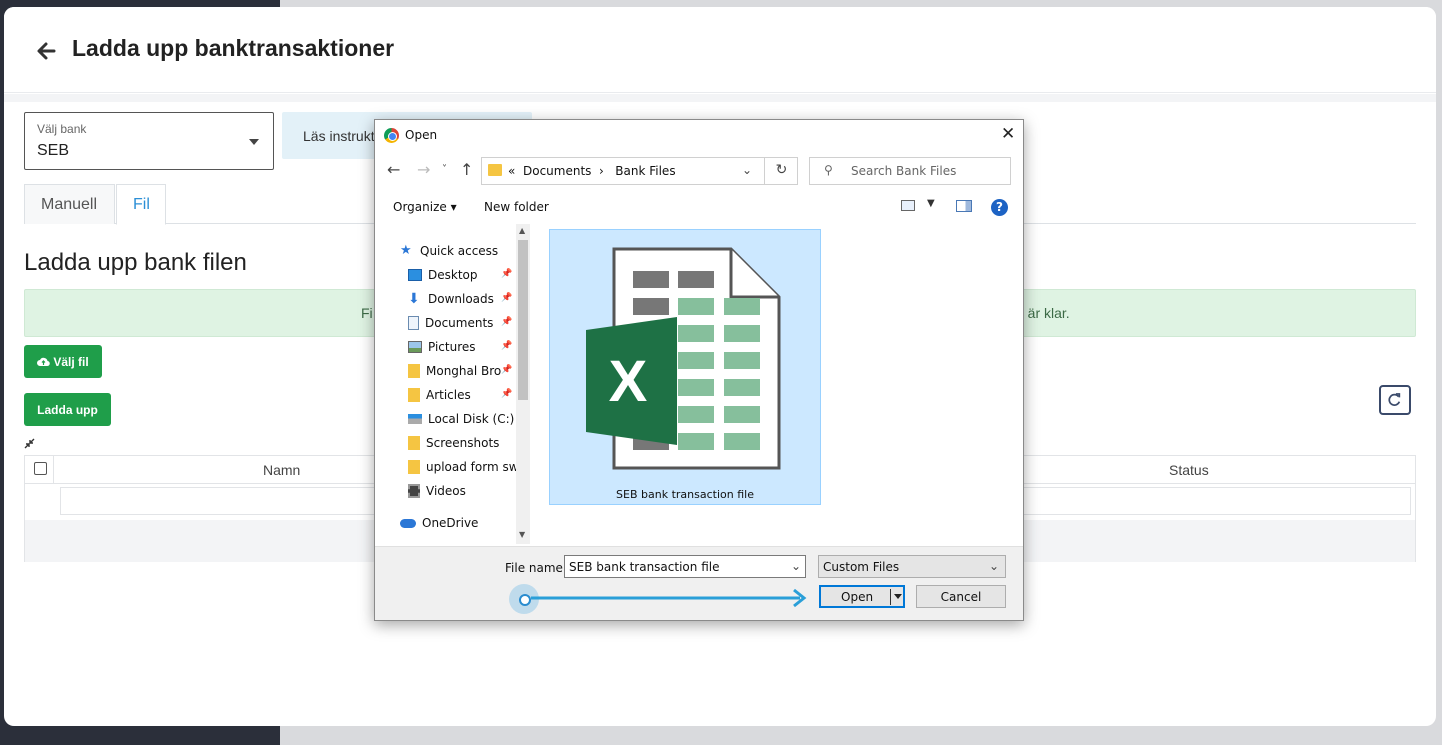  I want to click on dialog-toolbar: Organize ▾ New folder ▼ ?, so click(699, 207).